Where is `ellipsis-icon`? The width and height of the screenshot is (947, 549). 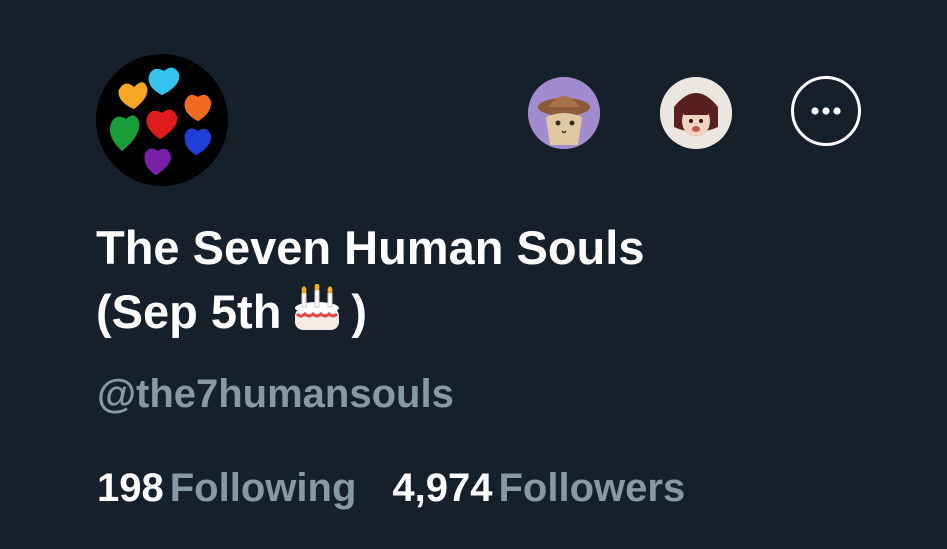
ellipsis-icon is located at coordinates (826, 111).